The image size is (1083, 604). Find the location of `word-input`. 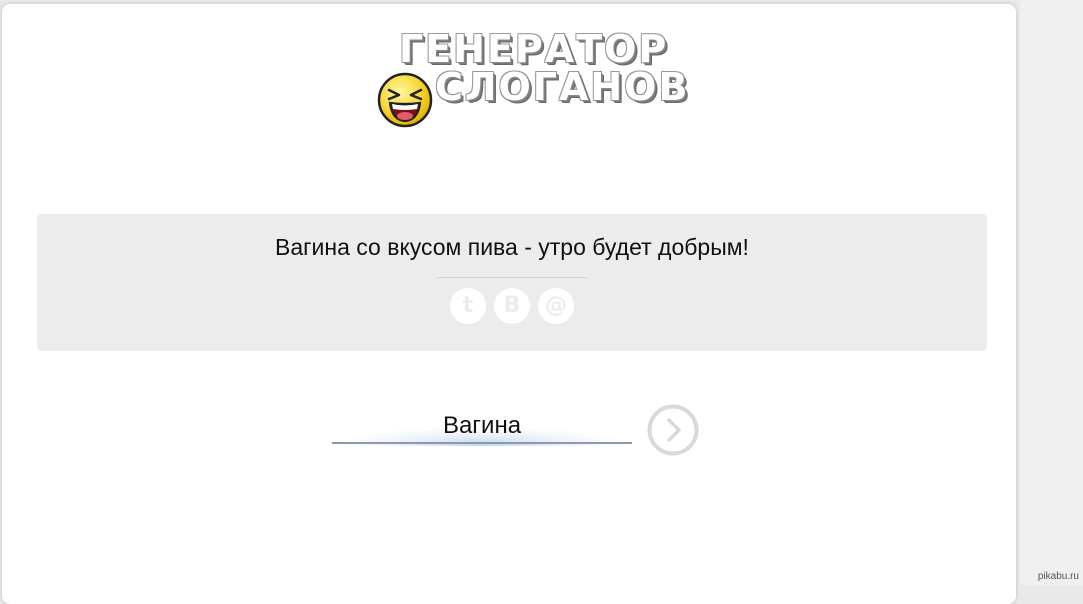

word-input is located at coordinates (482, 424).